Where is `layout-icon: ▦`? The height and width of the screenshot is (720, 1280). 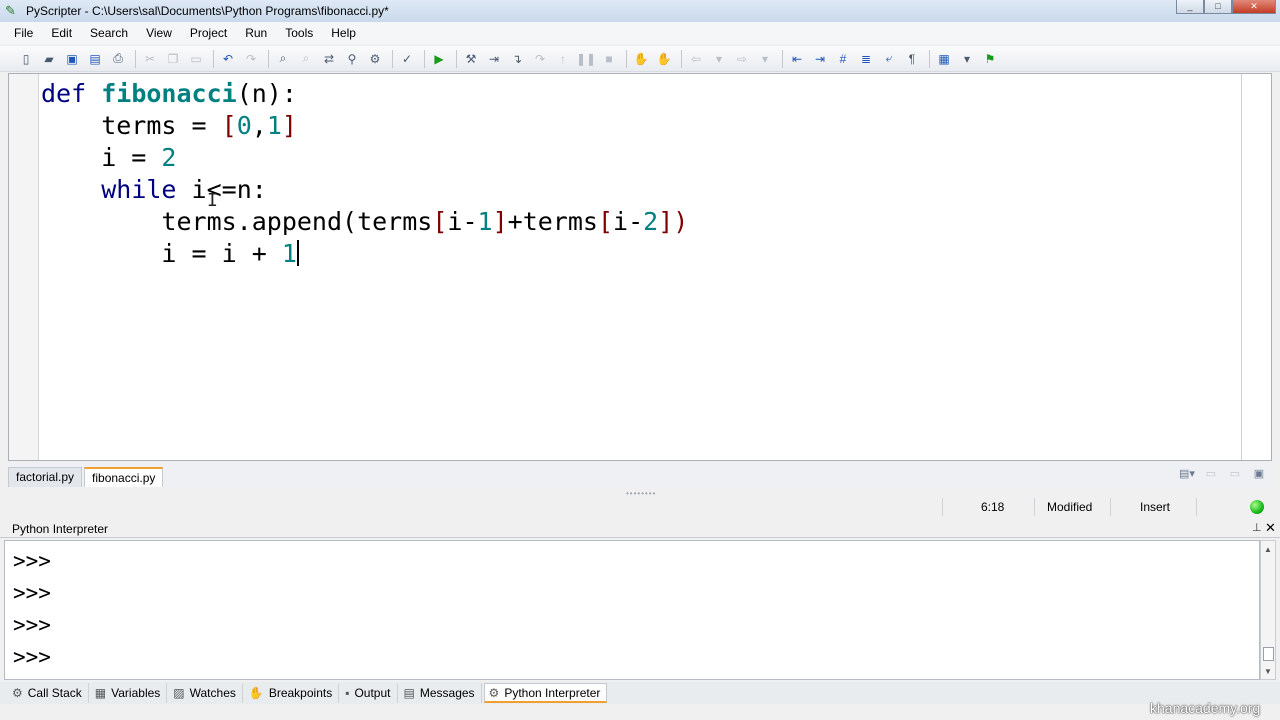 layout-icon: ▦ is located at coordinates (944, 59).